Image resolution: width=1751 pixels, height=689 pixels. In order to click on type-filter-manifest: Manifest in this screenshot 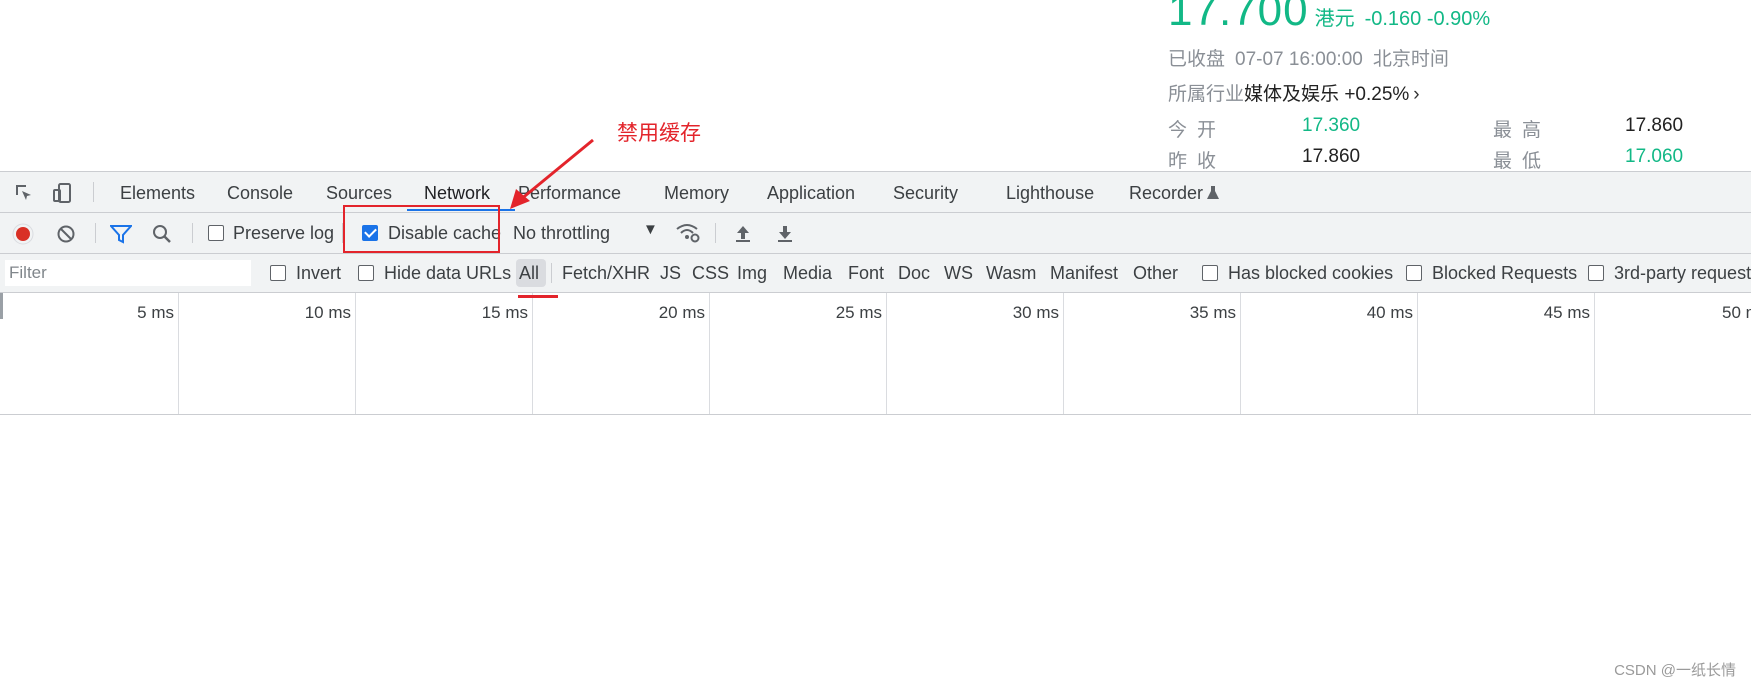, I will do `click(1084, 273)`.